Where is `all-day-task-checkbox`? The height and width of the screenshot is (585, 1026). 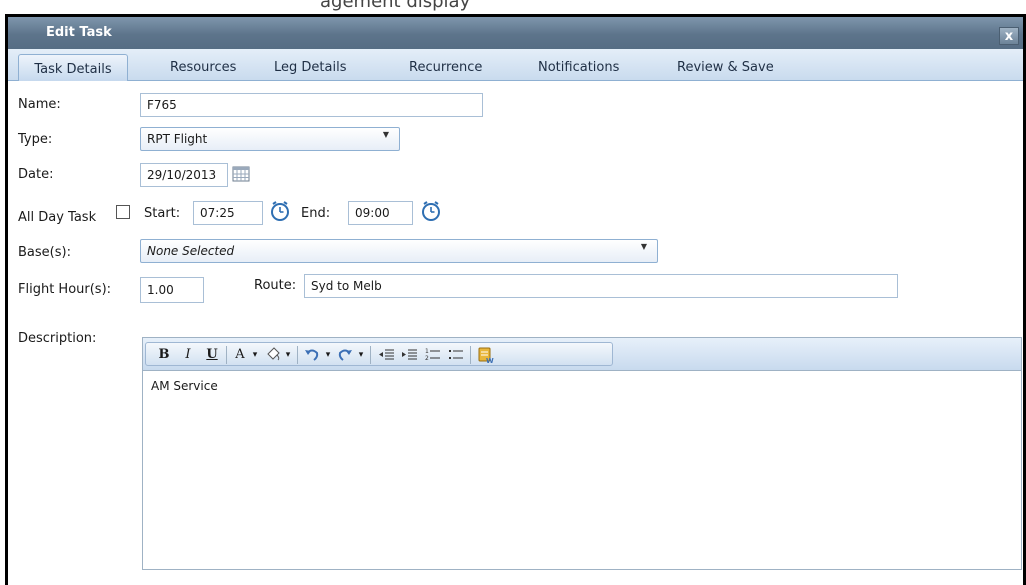 all-day-task-checkbox is located at coordinates (123, 212).